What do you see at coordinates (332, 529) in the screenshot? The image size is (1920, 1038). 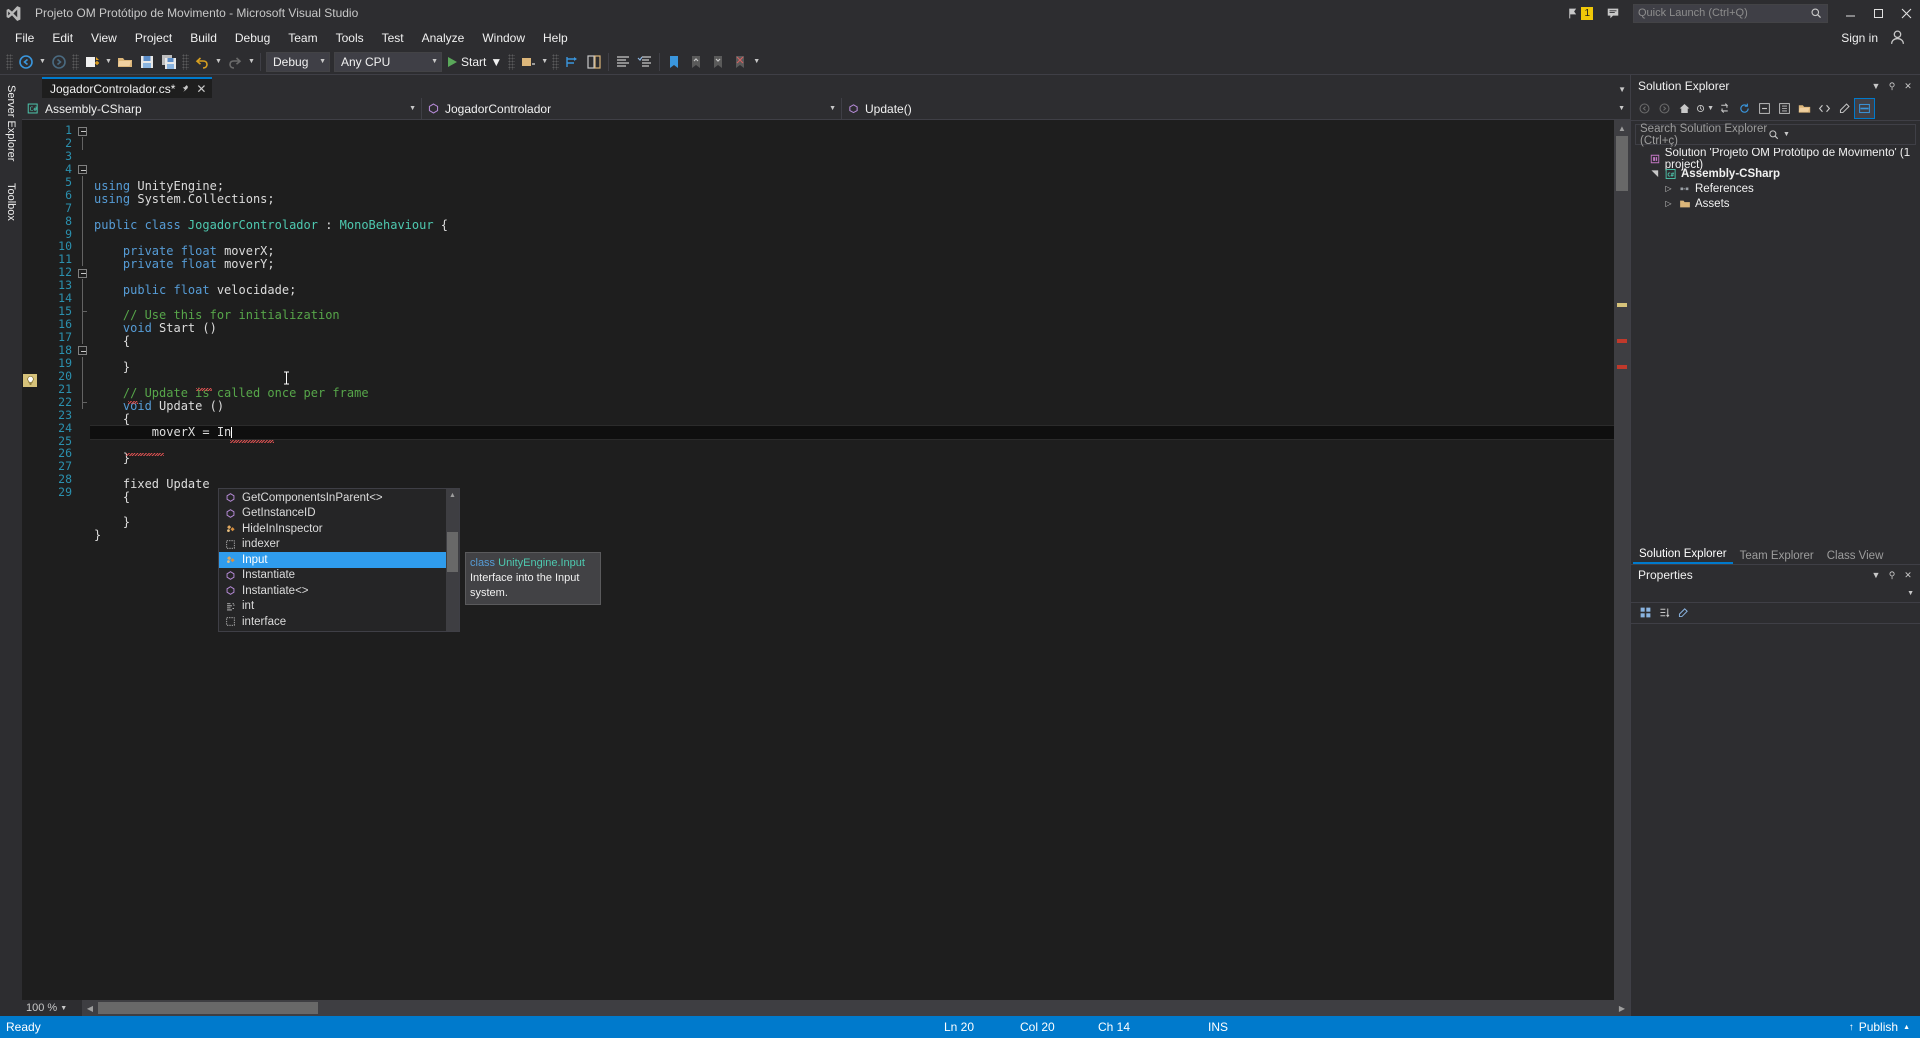 I see `completion-item: HideInInspector` at bounding box center [332, 529].